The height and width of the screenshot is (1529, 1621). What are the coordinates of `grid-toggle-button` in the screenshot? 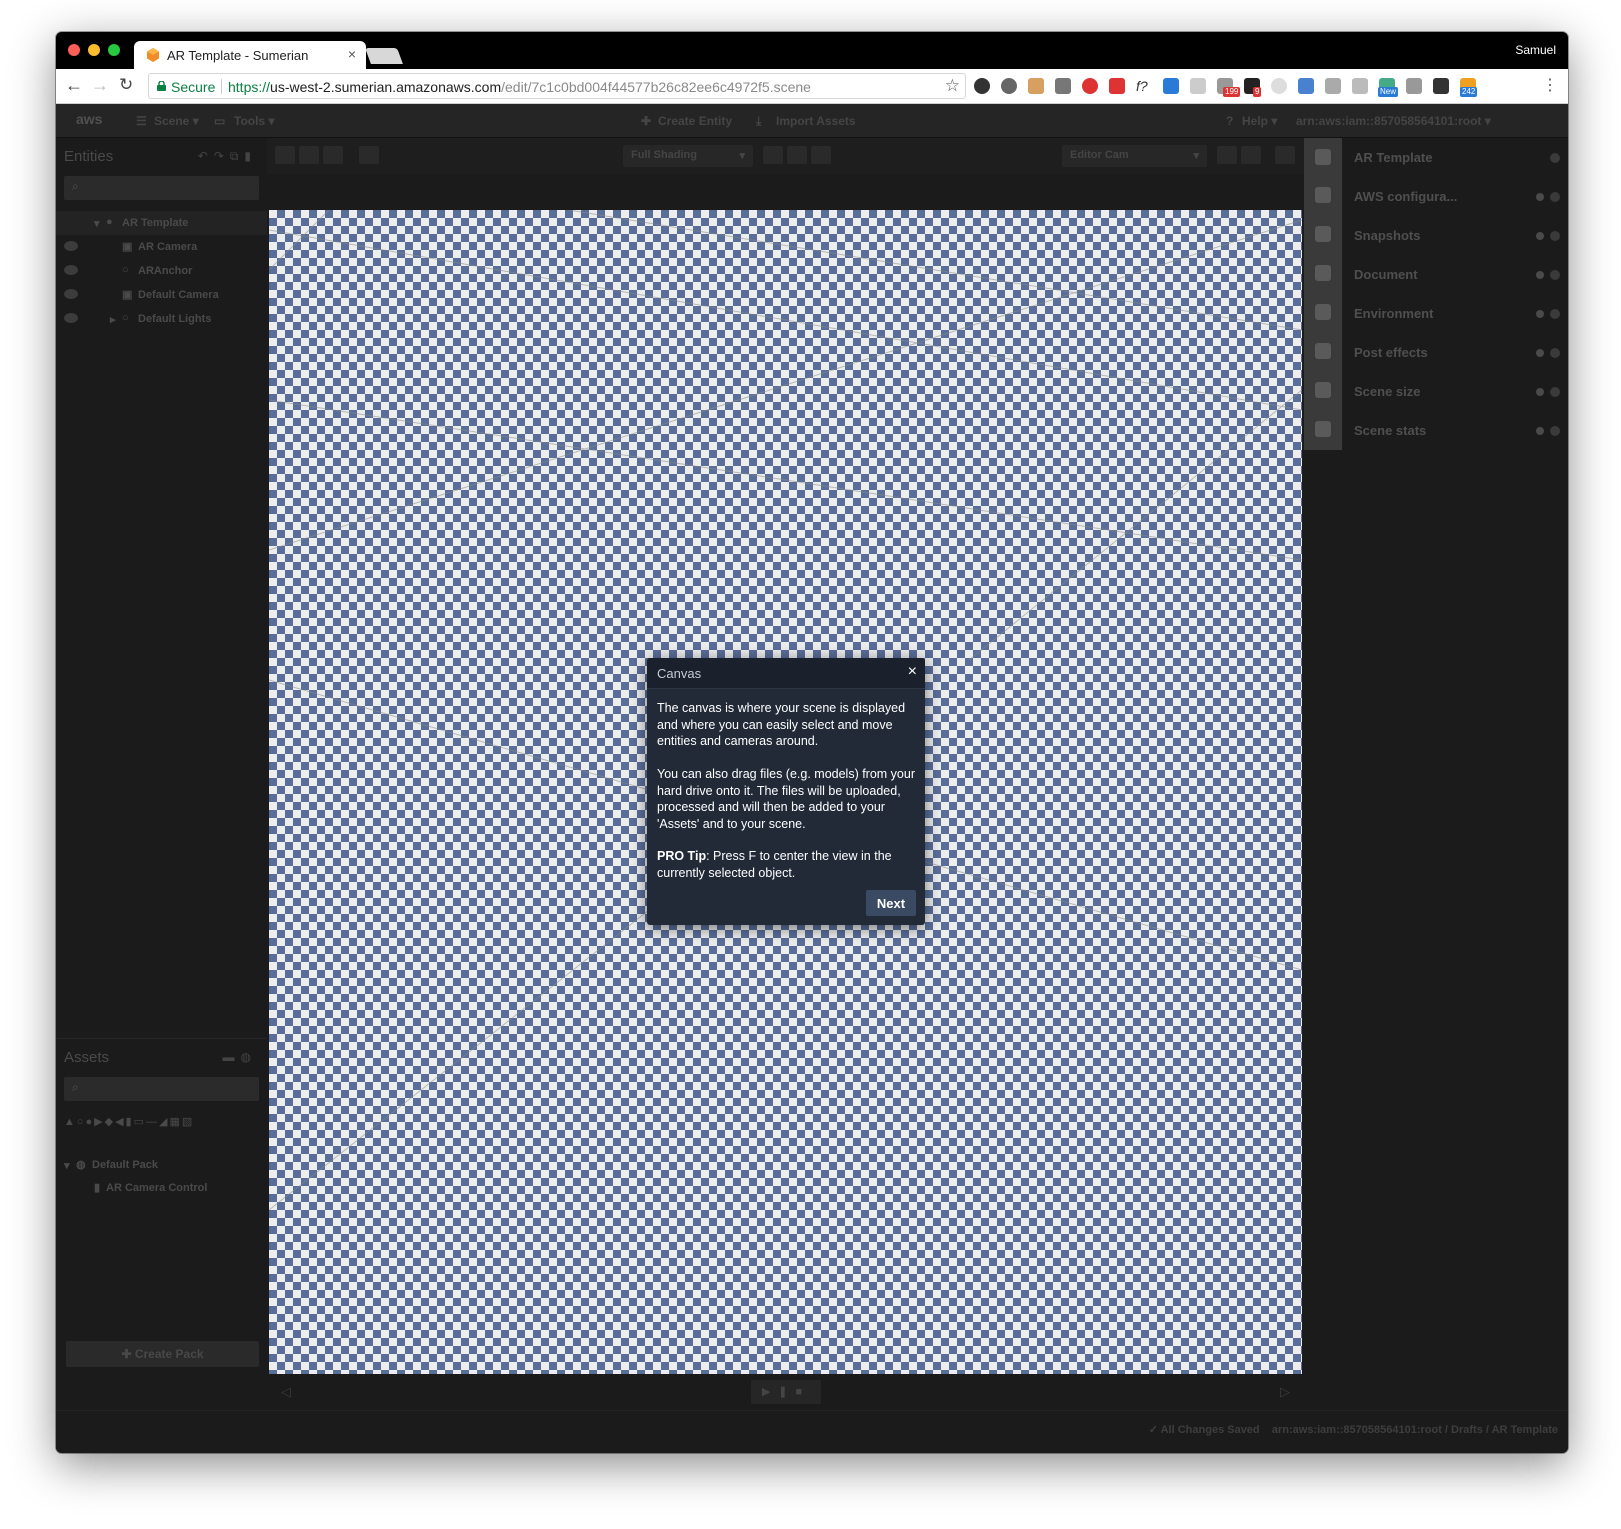 It's located at (797, 155).